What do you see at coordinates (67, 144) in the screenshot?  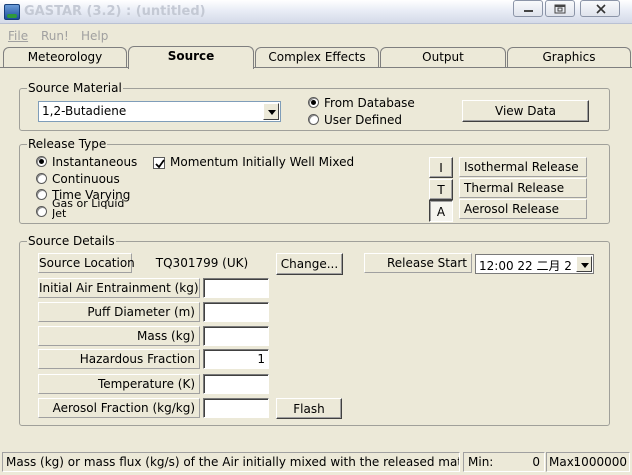 I see `release-type-label: Release Type` at bounding box center [67, 144].